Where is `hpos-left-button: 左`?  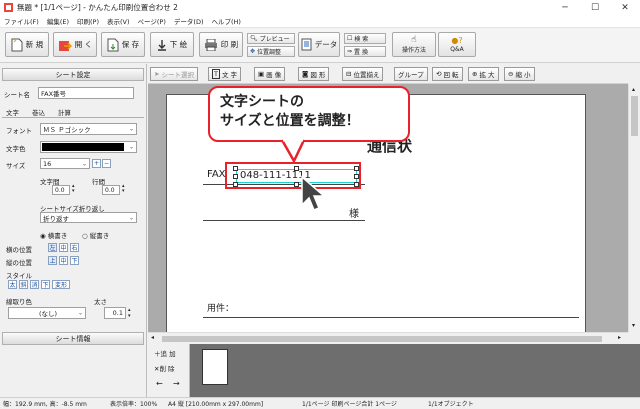
hpos-left-button: 左 is located at coordinates (52, 247).